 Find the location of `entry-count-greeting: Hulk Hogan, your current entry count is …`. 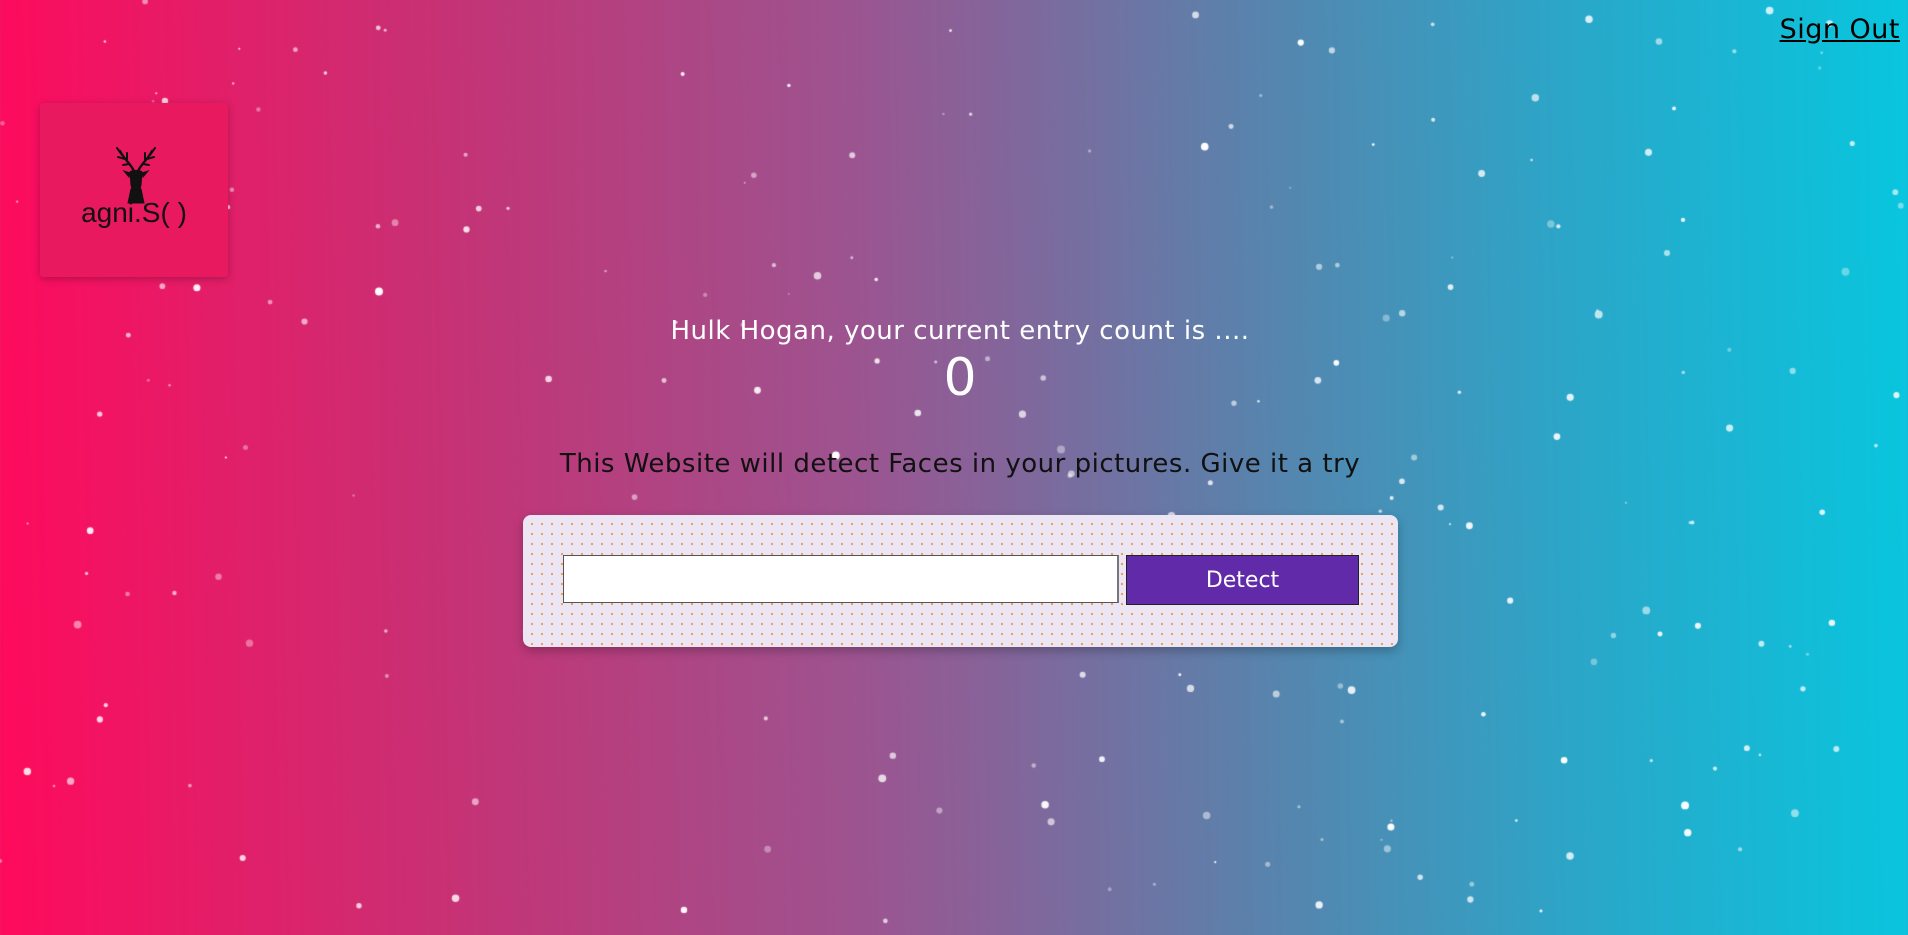

entry-count-greeting: Hulk Hogan, your current entry count is … is located at coordinates (960, 331).